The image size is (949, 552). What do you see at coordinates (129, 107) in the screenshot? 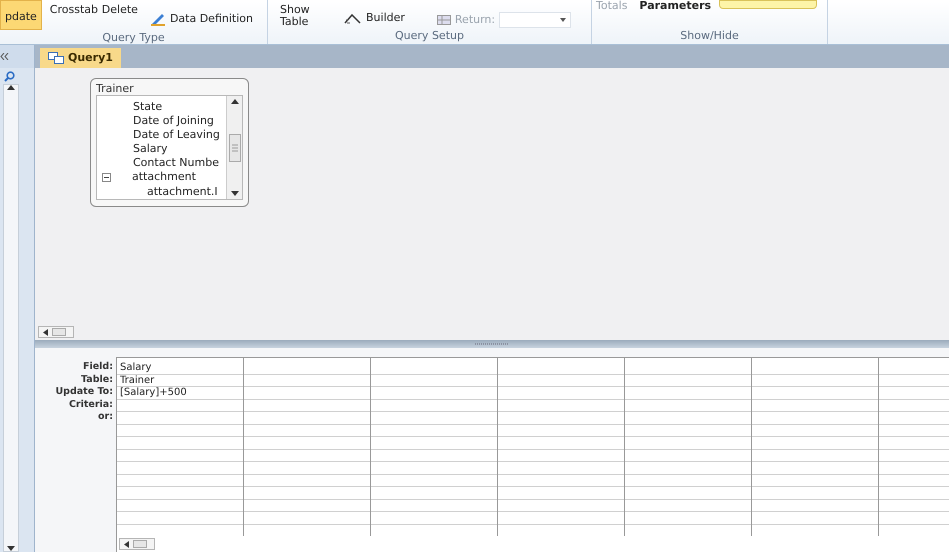
I see `field-item: State` at bounding box center [129, 107].